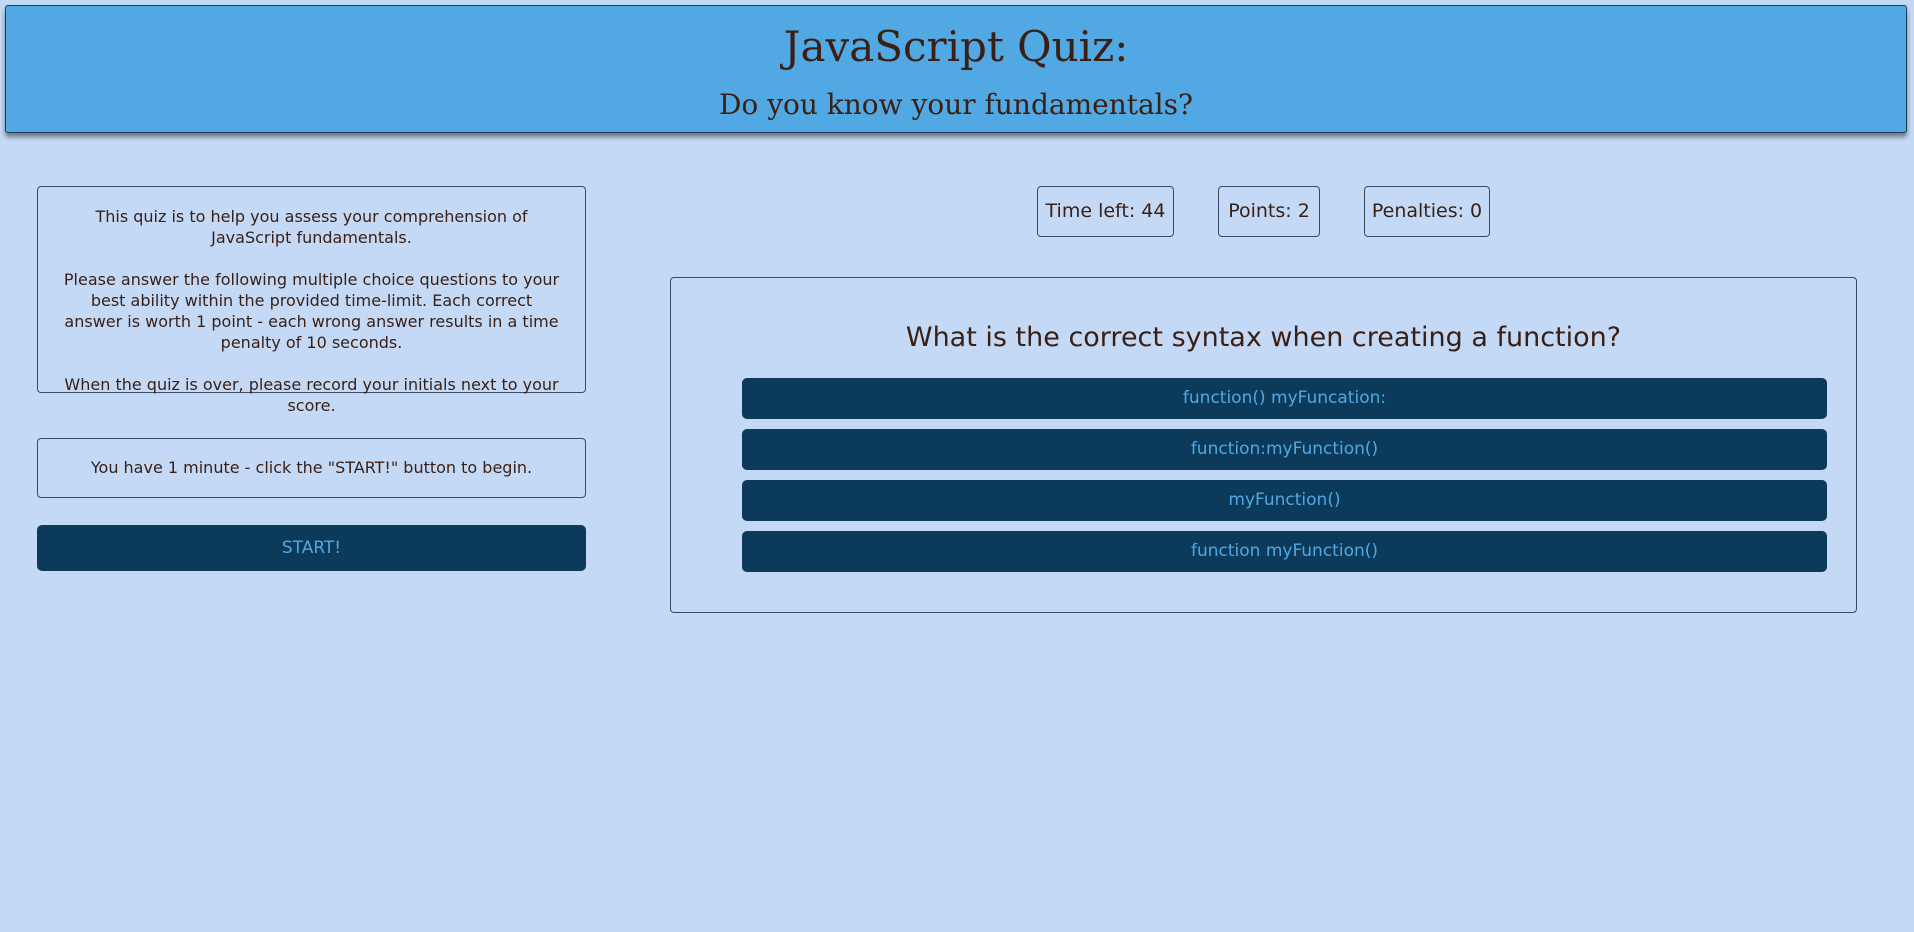 The height and width of the screenshot is (932, 1914). Describe the element at coordinates (1284, 398) in the screenshot. I see `answer-button-1: function() myFuncation:` at that location.